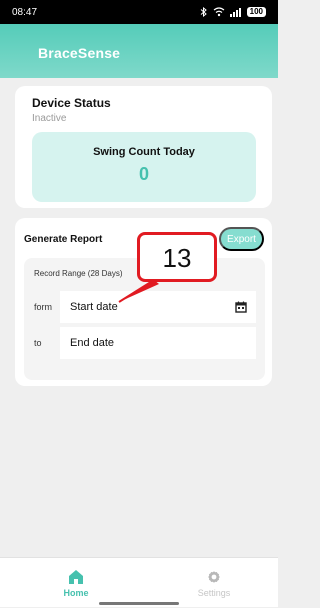 This screenshot has width=320, height=608. I want to click on annotation-callout: 13, so click(177, 257).